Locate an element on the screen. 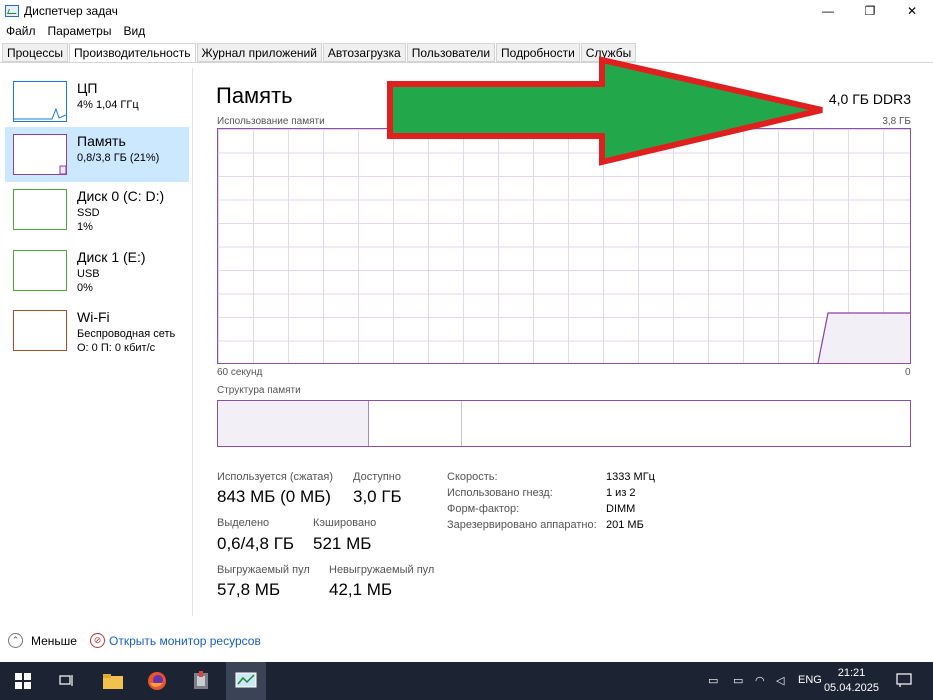 This screenshot has height=700, width=933. clock-time: 21:21 is located at coordinates (851, 673).